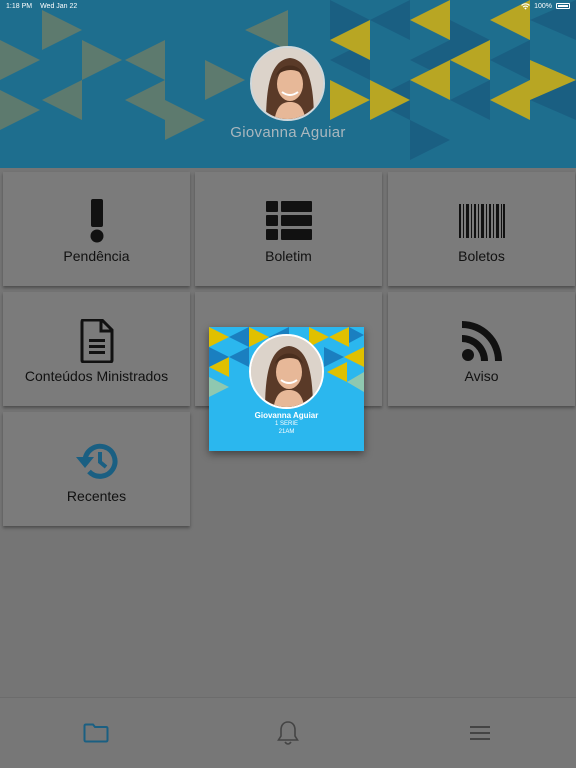 This screenshot has width=576, height=768. What do you see at coordinates (288, 132) in the screenshot?
I see `profile-name: Giovanna Aguiar` at bounding box center [288, 132].